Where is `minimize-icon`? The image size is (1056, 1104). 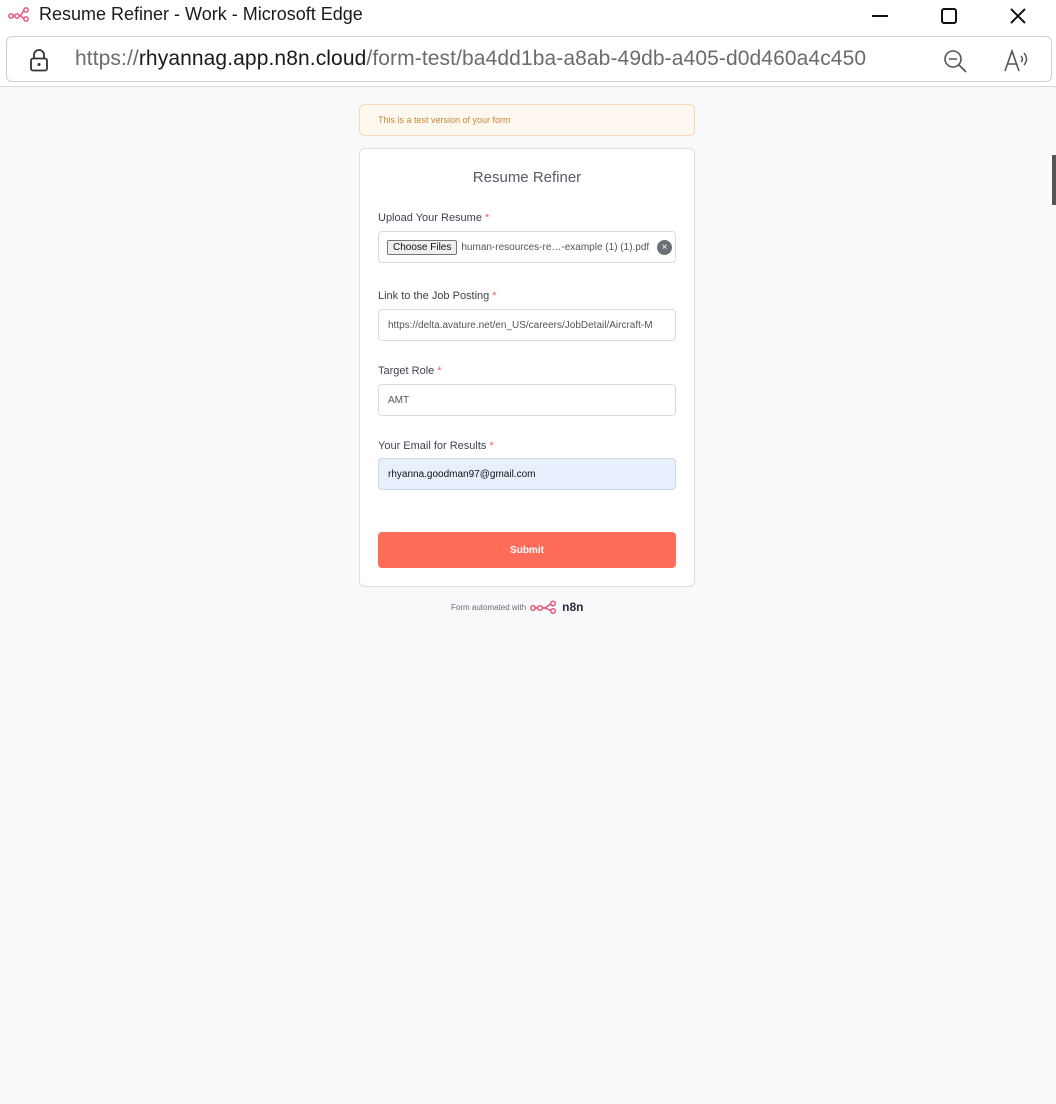
minimize-icon is located at coordinates (880, 16).